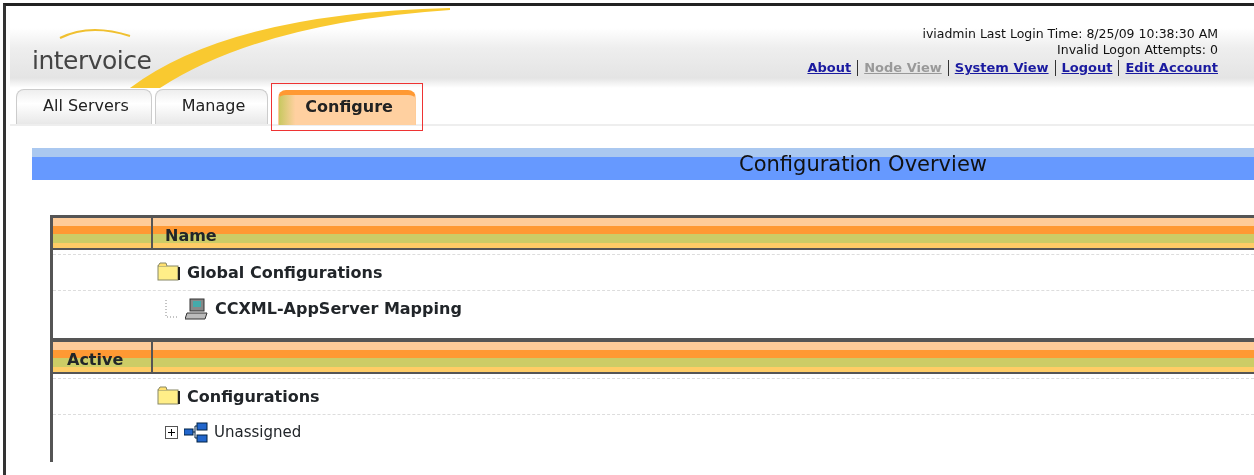 This screenshot has width=1254, height=475. I want to click on logon-attempts: Invalid Logon Attempts: 0, so click(1137, 50).